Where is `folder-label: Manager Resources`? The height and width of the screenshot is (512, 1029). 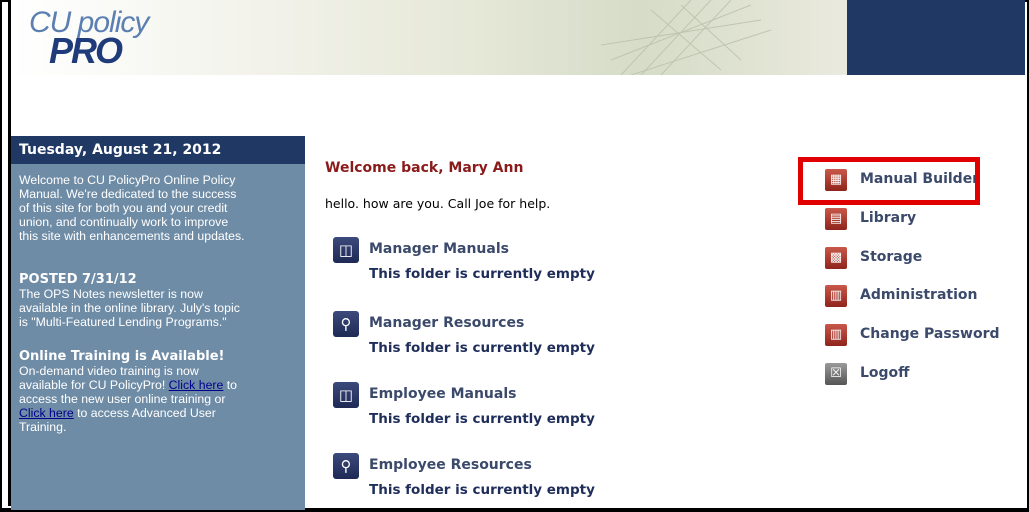 folder-label: Manager Resources is located at coordinates (446, 323).